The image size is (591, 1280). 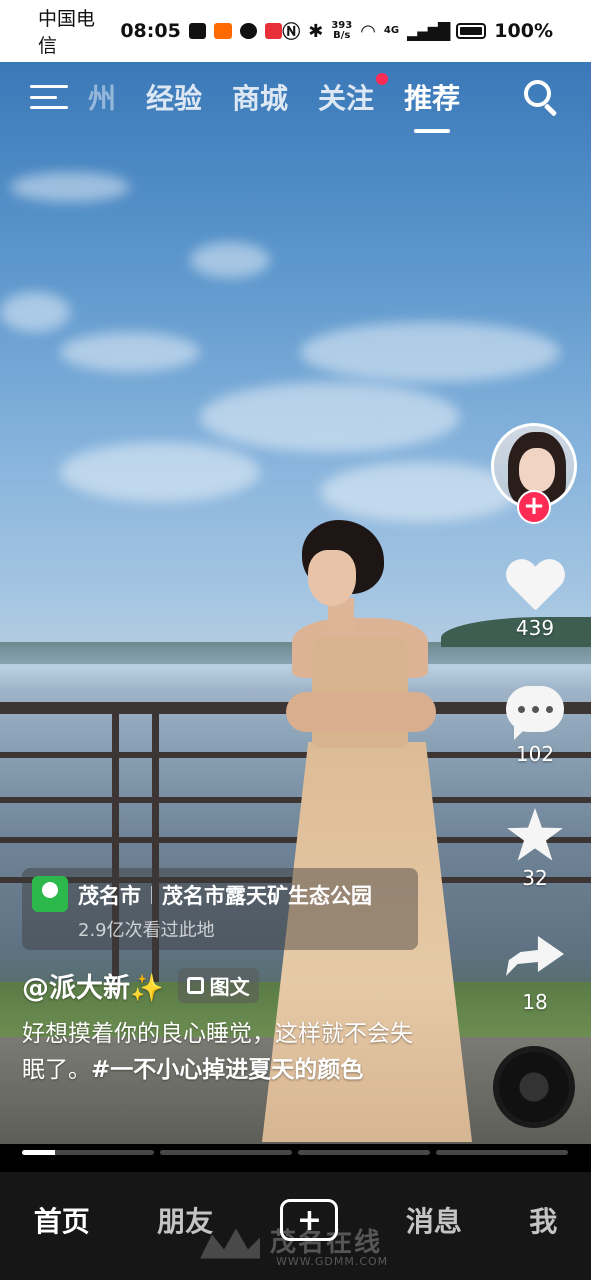 I want to click on clock: 08:05, so click(x=150, y=31).